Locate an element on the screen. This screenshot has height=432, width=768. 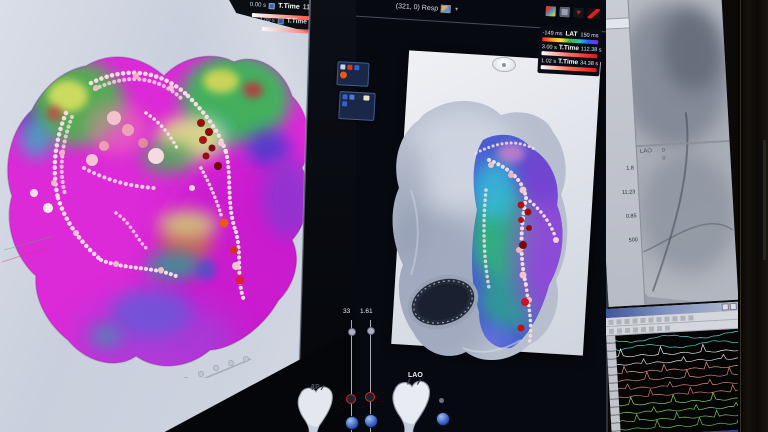
sidebar-highlight-row is located at coordinates (618, 24).